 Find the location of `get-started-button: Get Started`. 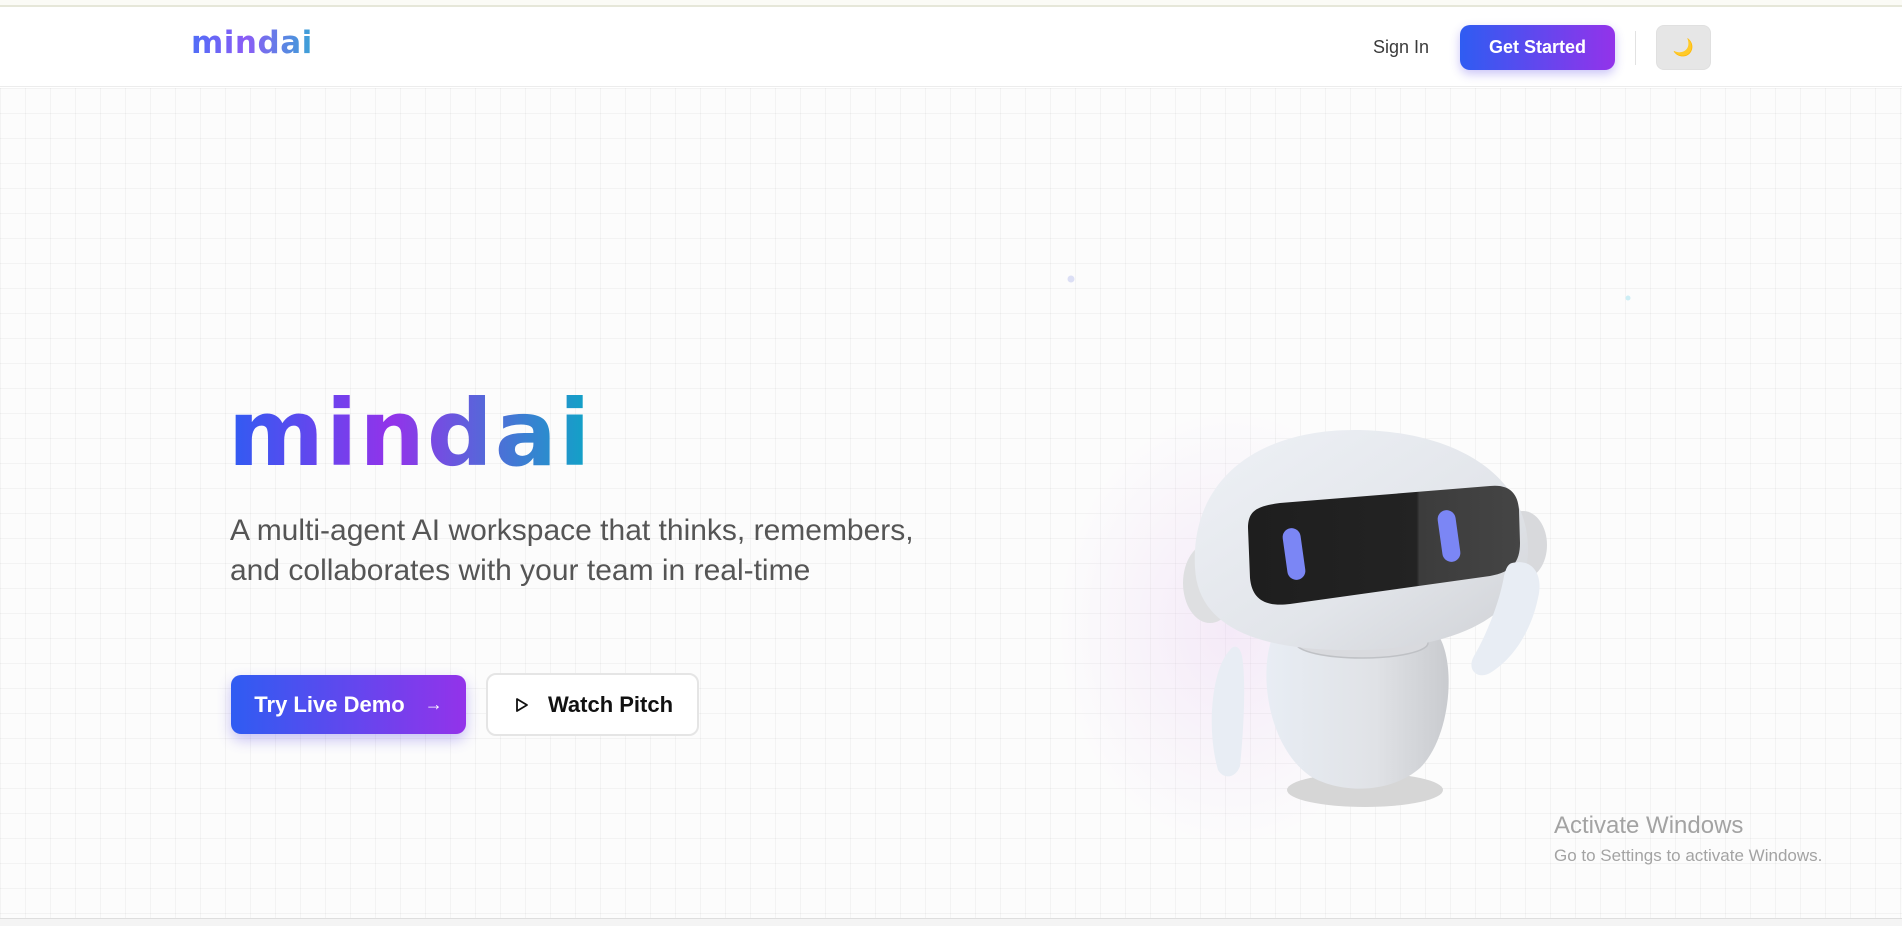

get-started-button: Get Started is located at coordinates (1537, 47).